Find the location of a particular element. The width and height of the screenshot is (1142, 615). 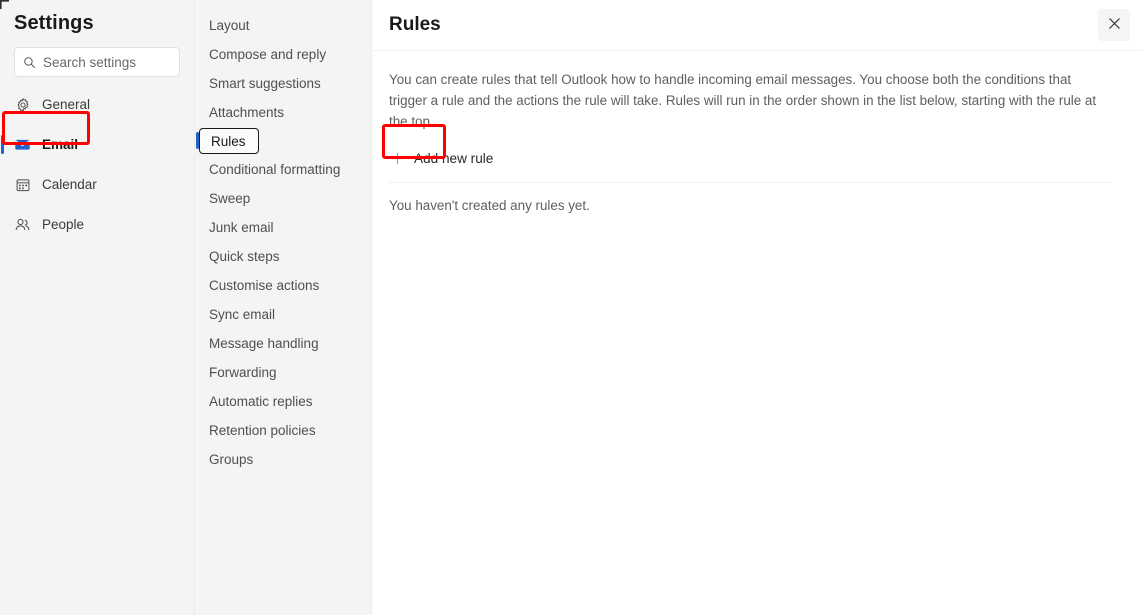

nav-item-message-handling: Message handling is located at coordinates (283, 343).